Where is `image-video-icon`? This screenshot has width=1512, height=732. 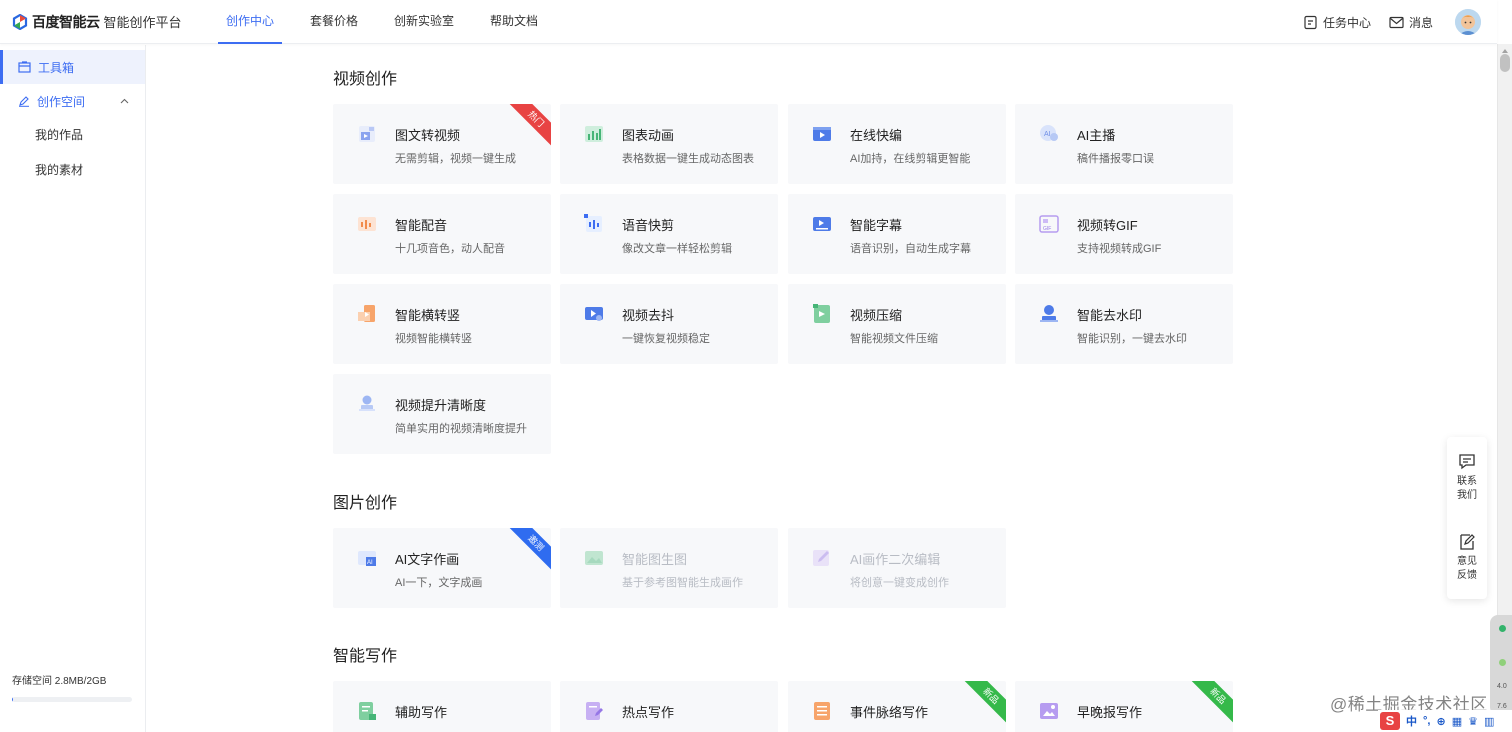 image-video-icon is located at coordinates (367, 134).